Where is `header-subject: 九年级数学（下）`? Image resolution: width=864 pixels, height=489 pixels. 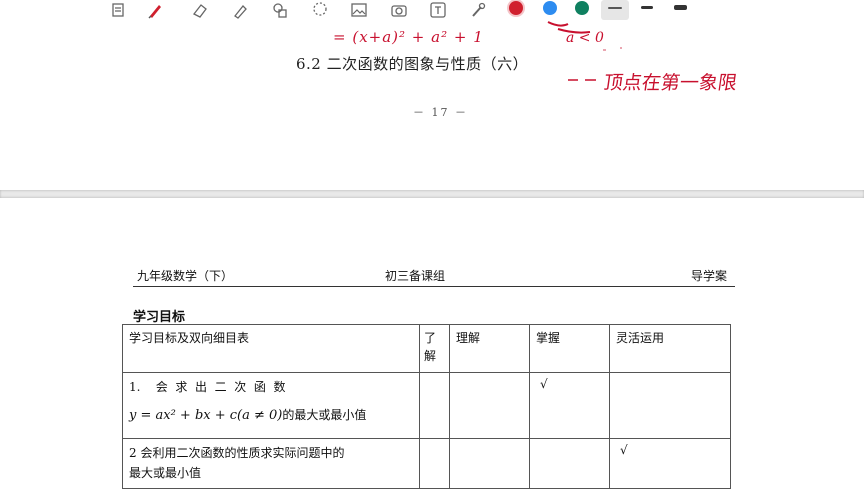
header-subject: 九年级数学（下） is located at coordinates (185, 276).